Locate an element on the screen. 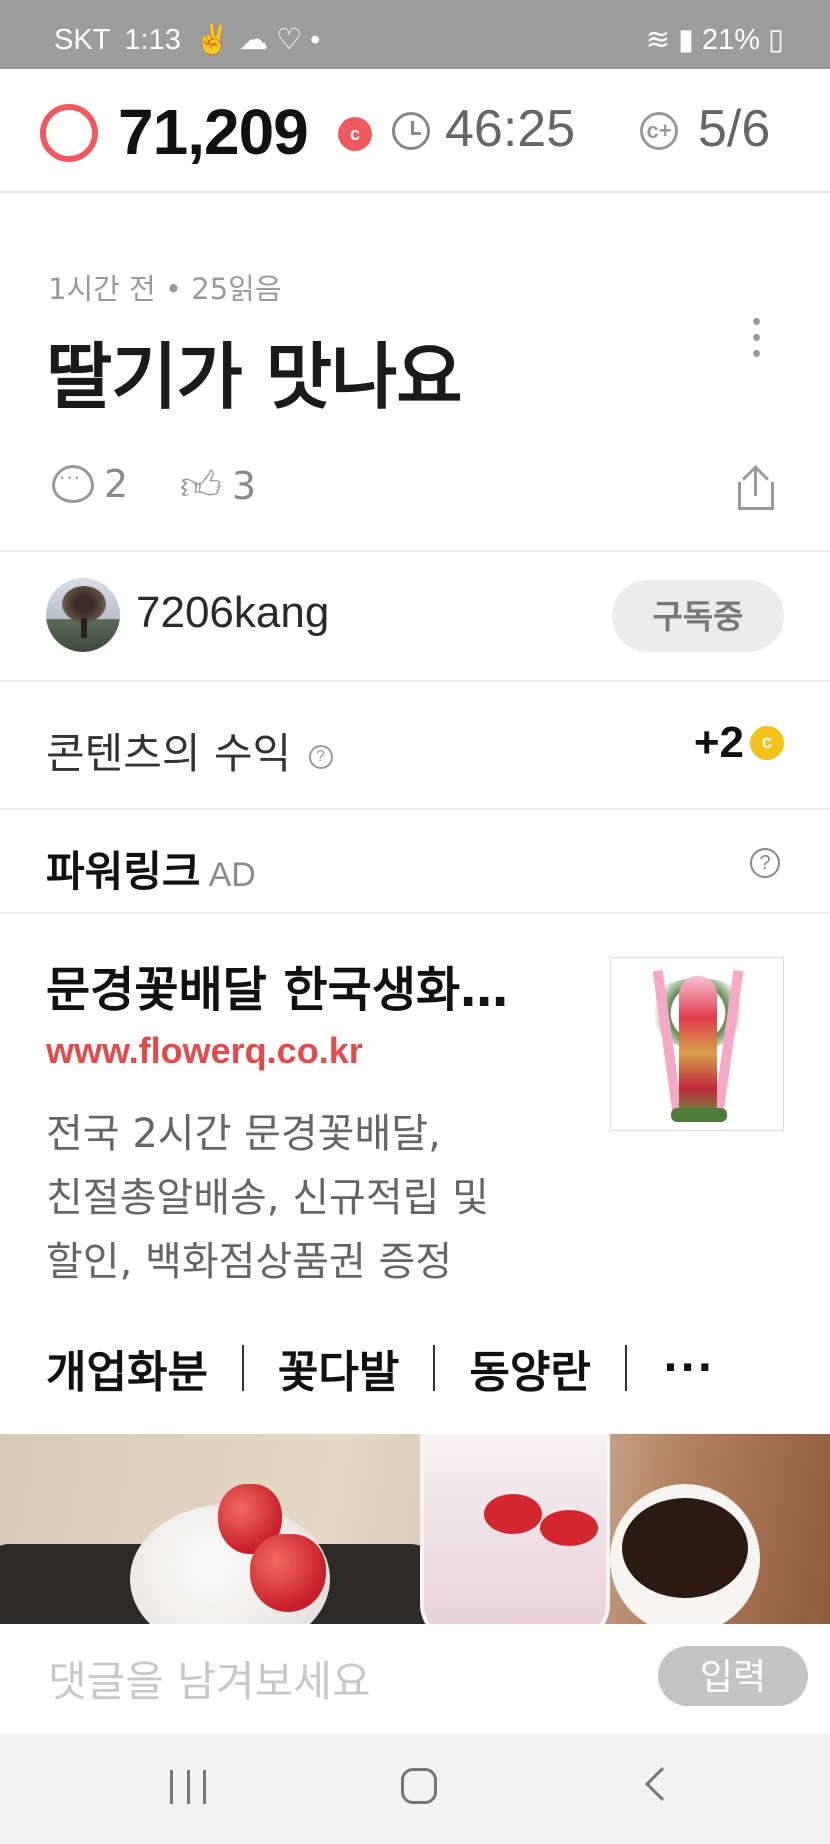 Image resolution: width=830 pixels, height=1844 pixels. carrier-label: SKT is located at coordinates (82, 40).